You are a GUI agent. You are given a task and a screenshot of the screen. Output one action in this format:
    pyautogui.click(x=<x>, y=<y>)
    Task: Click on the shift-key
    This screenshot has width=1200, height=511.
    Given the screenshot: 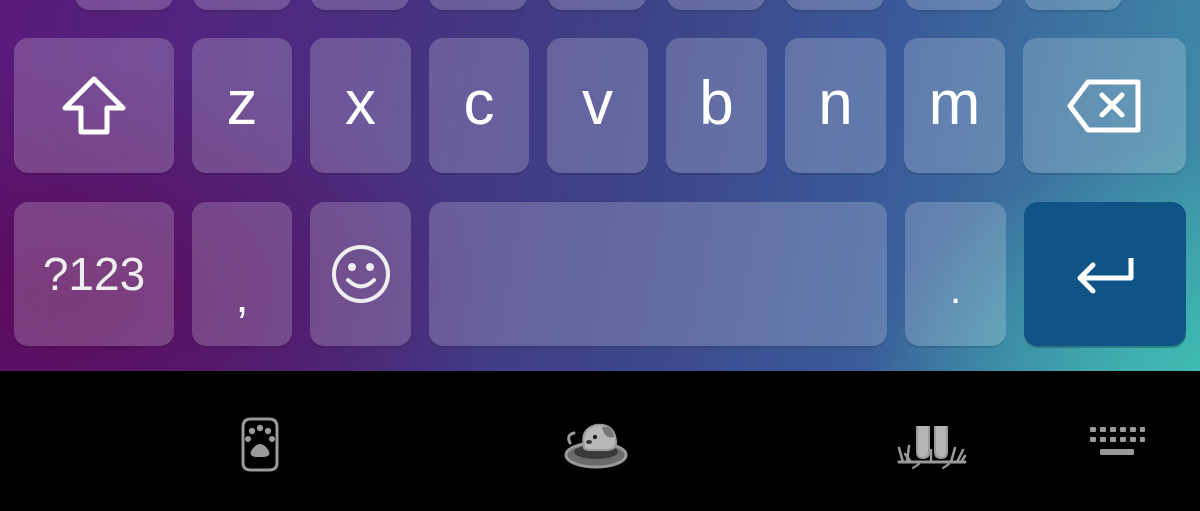 What is the action you would take?
    pyautogui.click(x=94, y=105)
    